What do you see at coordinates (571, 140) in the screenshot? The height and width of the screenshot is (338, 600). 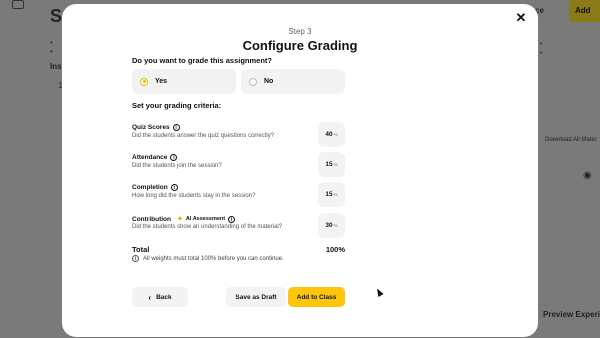 I see `background-download-link: Download All Mater` at bounding box center [571, 140].